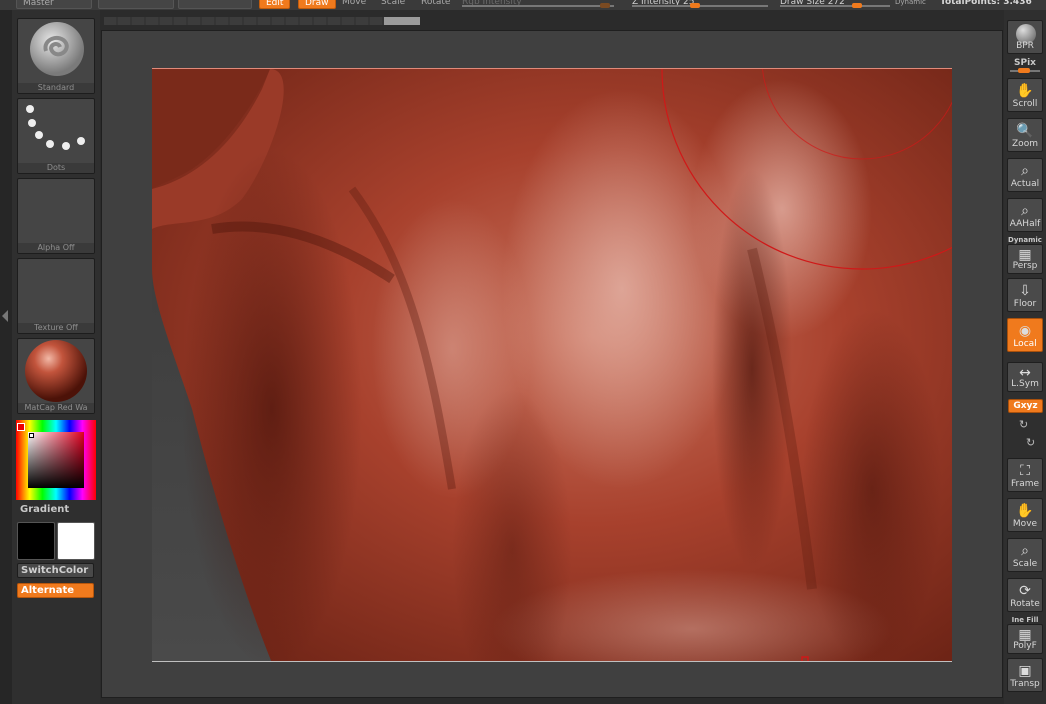  Describe the element at coordinates (354, 4) in the screenshot. I see `move-mode-button: Move` at that location.